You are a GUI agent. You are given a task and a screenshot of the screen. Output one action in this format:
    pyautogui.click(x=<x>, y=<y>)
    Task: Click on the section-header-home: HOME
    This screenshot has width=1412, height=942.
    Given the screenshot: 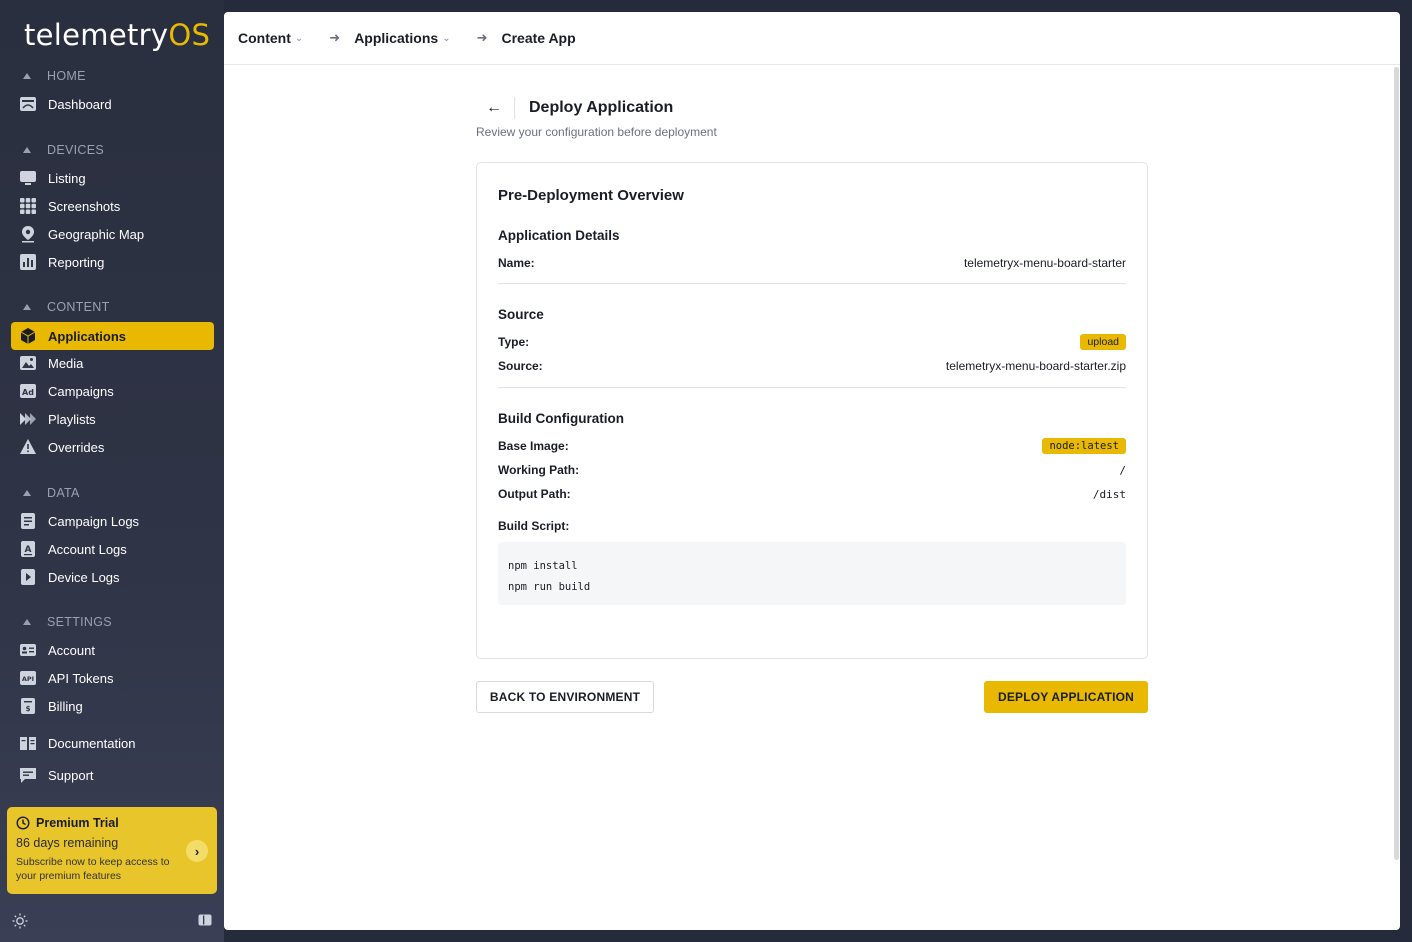 What is the action you would take?
    pyautogui.click(x=53, y=76)
    